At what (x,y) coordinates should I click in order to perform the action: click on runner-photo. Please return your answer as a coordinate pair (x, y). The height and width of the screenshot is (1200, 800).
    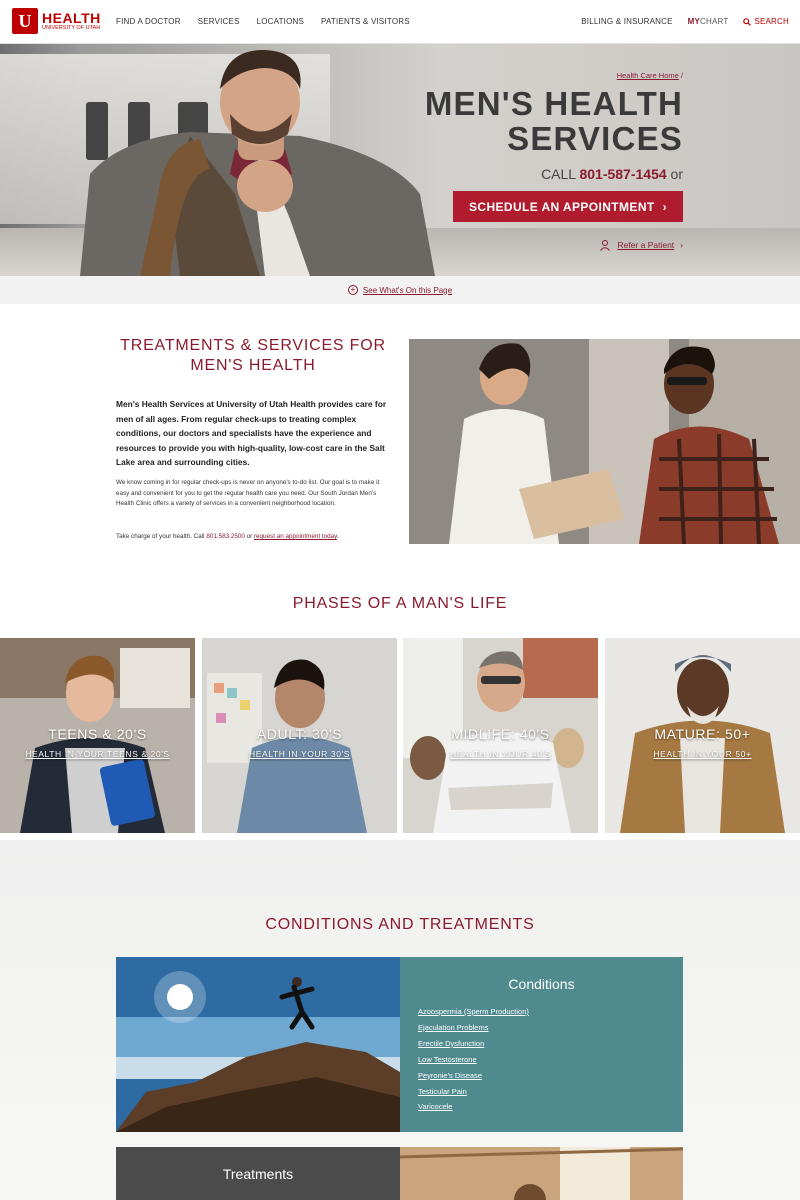
    Looking at the image, I should click on (258, 1044).